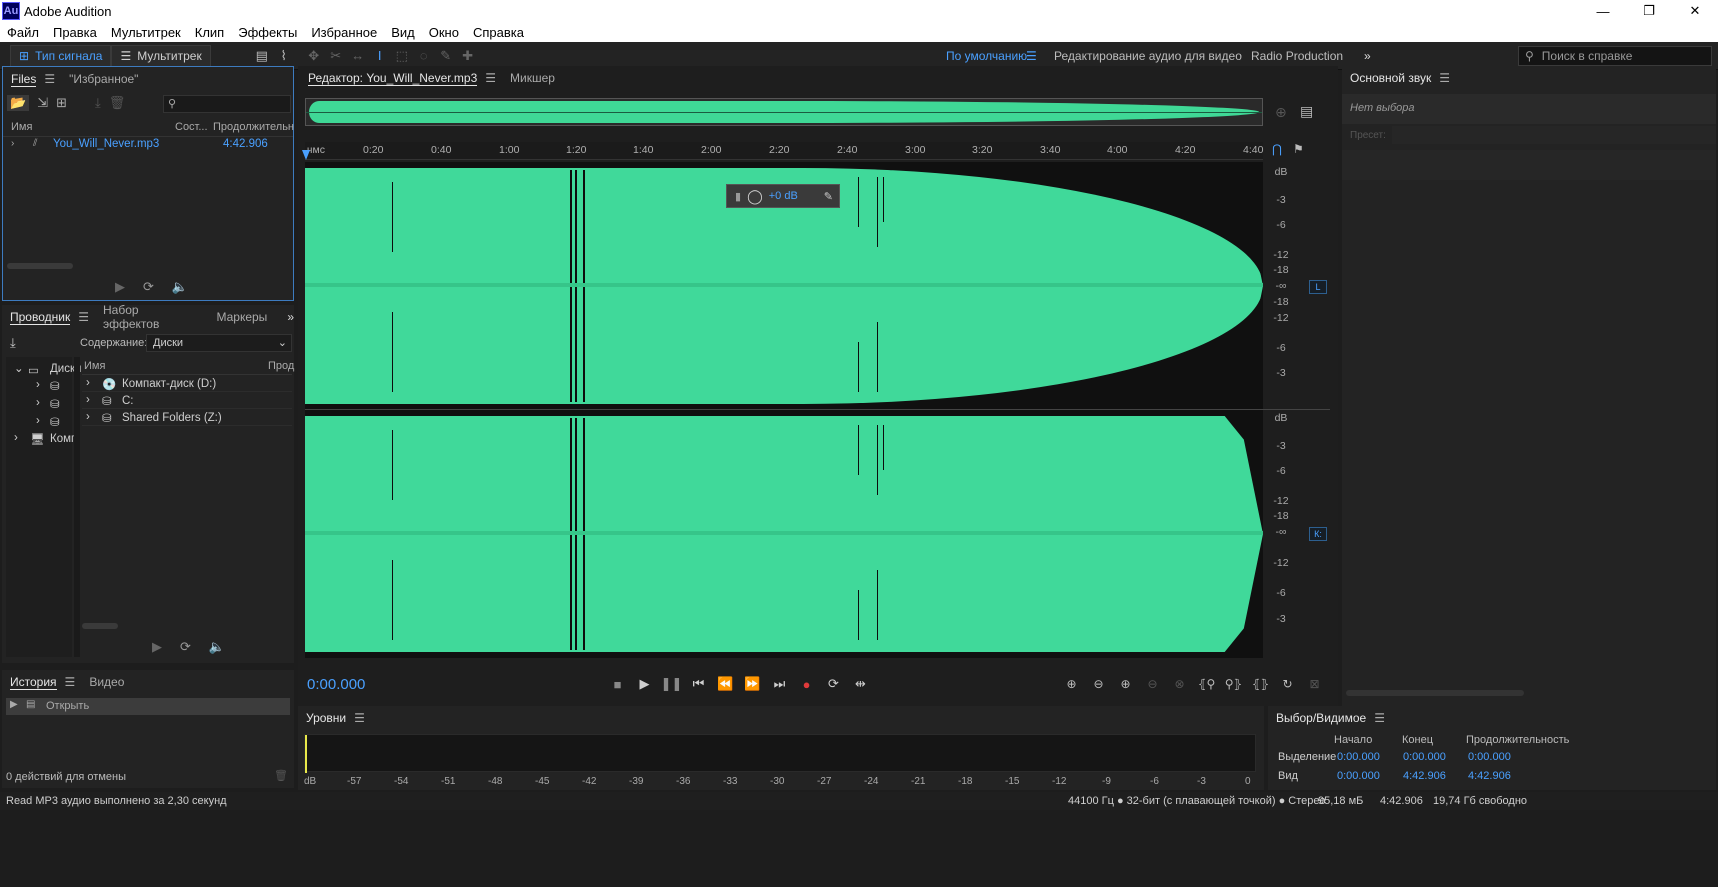 This screenshot has width=1718, height=887. Describe the element at coordinates (1179, 684) in the screenshot. I see `zoom-out-full-icon: ⊗` at that location.